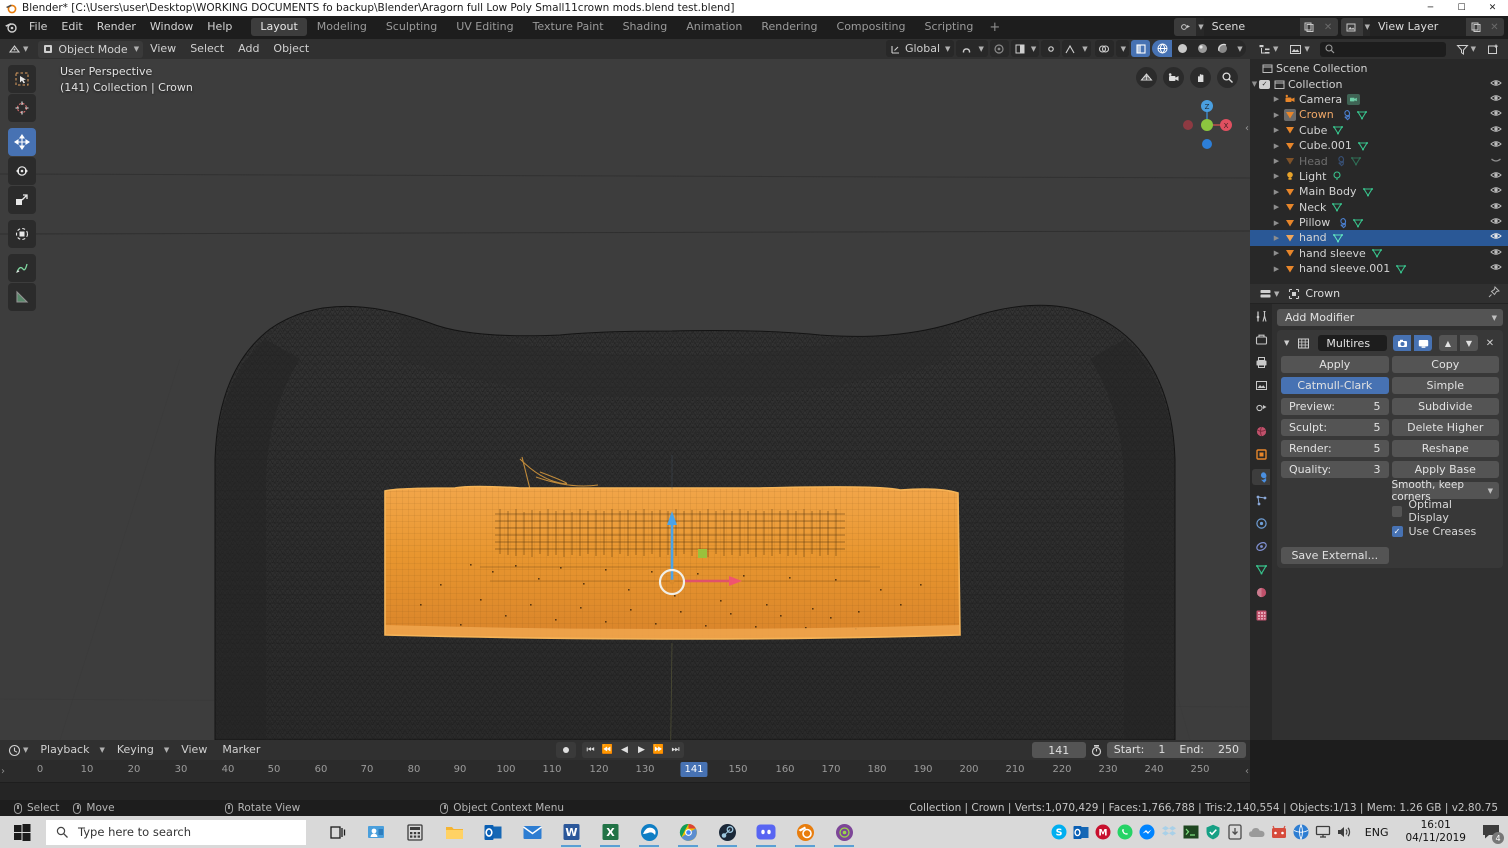 The image size is (1508, 848). Describe the element at coordinates (1345, 115) in the screenshot. I see `crown-modifier-icon` at that location.